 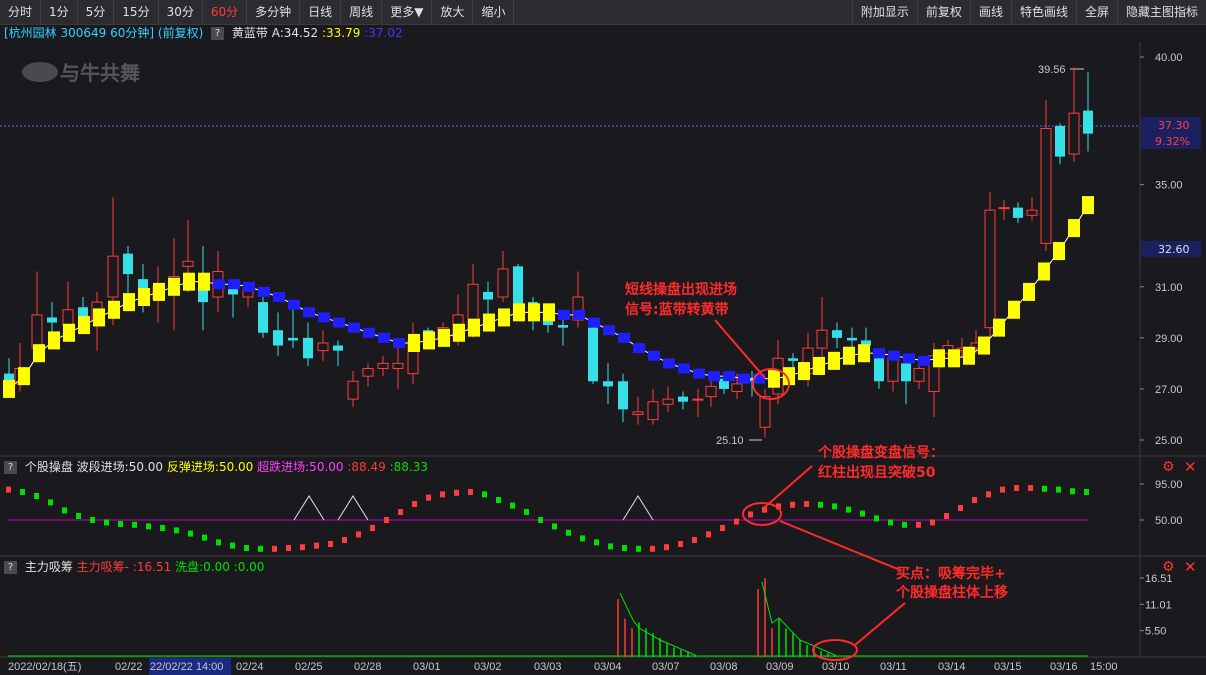 What do you see at coordinates (548, 667) in the screenshot?
I see `date-label: 03/03` at bounding box center [548, 667].